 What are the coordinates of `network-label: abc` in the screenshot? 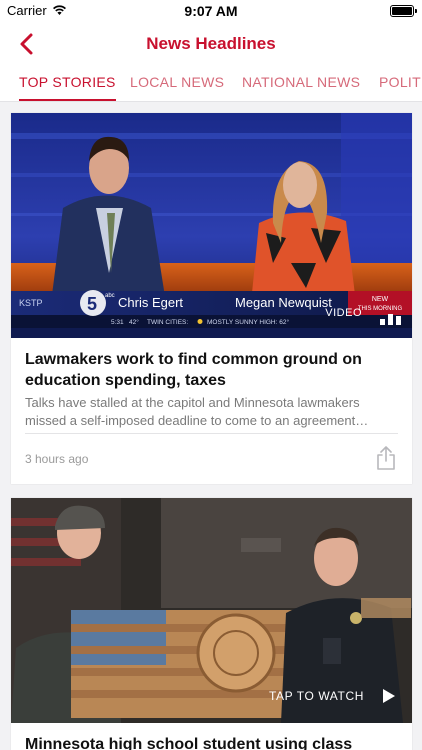 It's located at (110, 296).